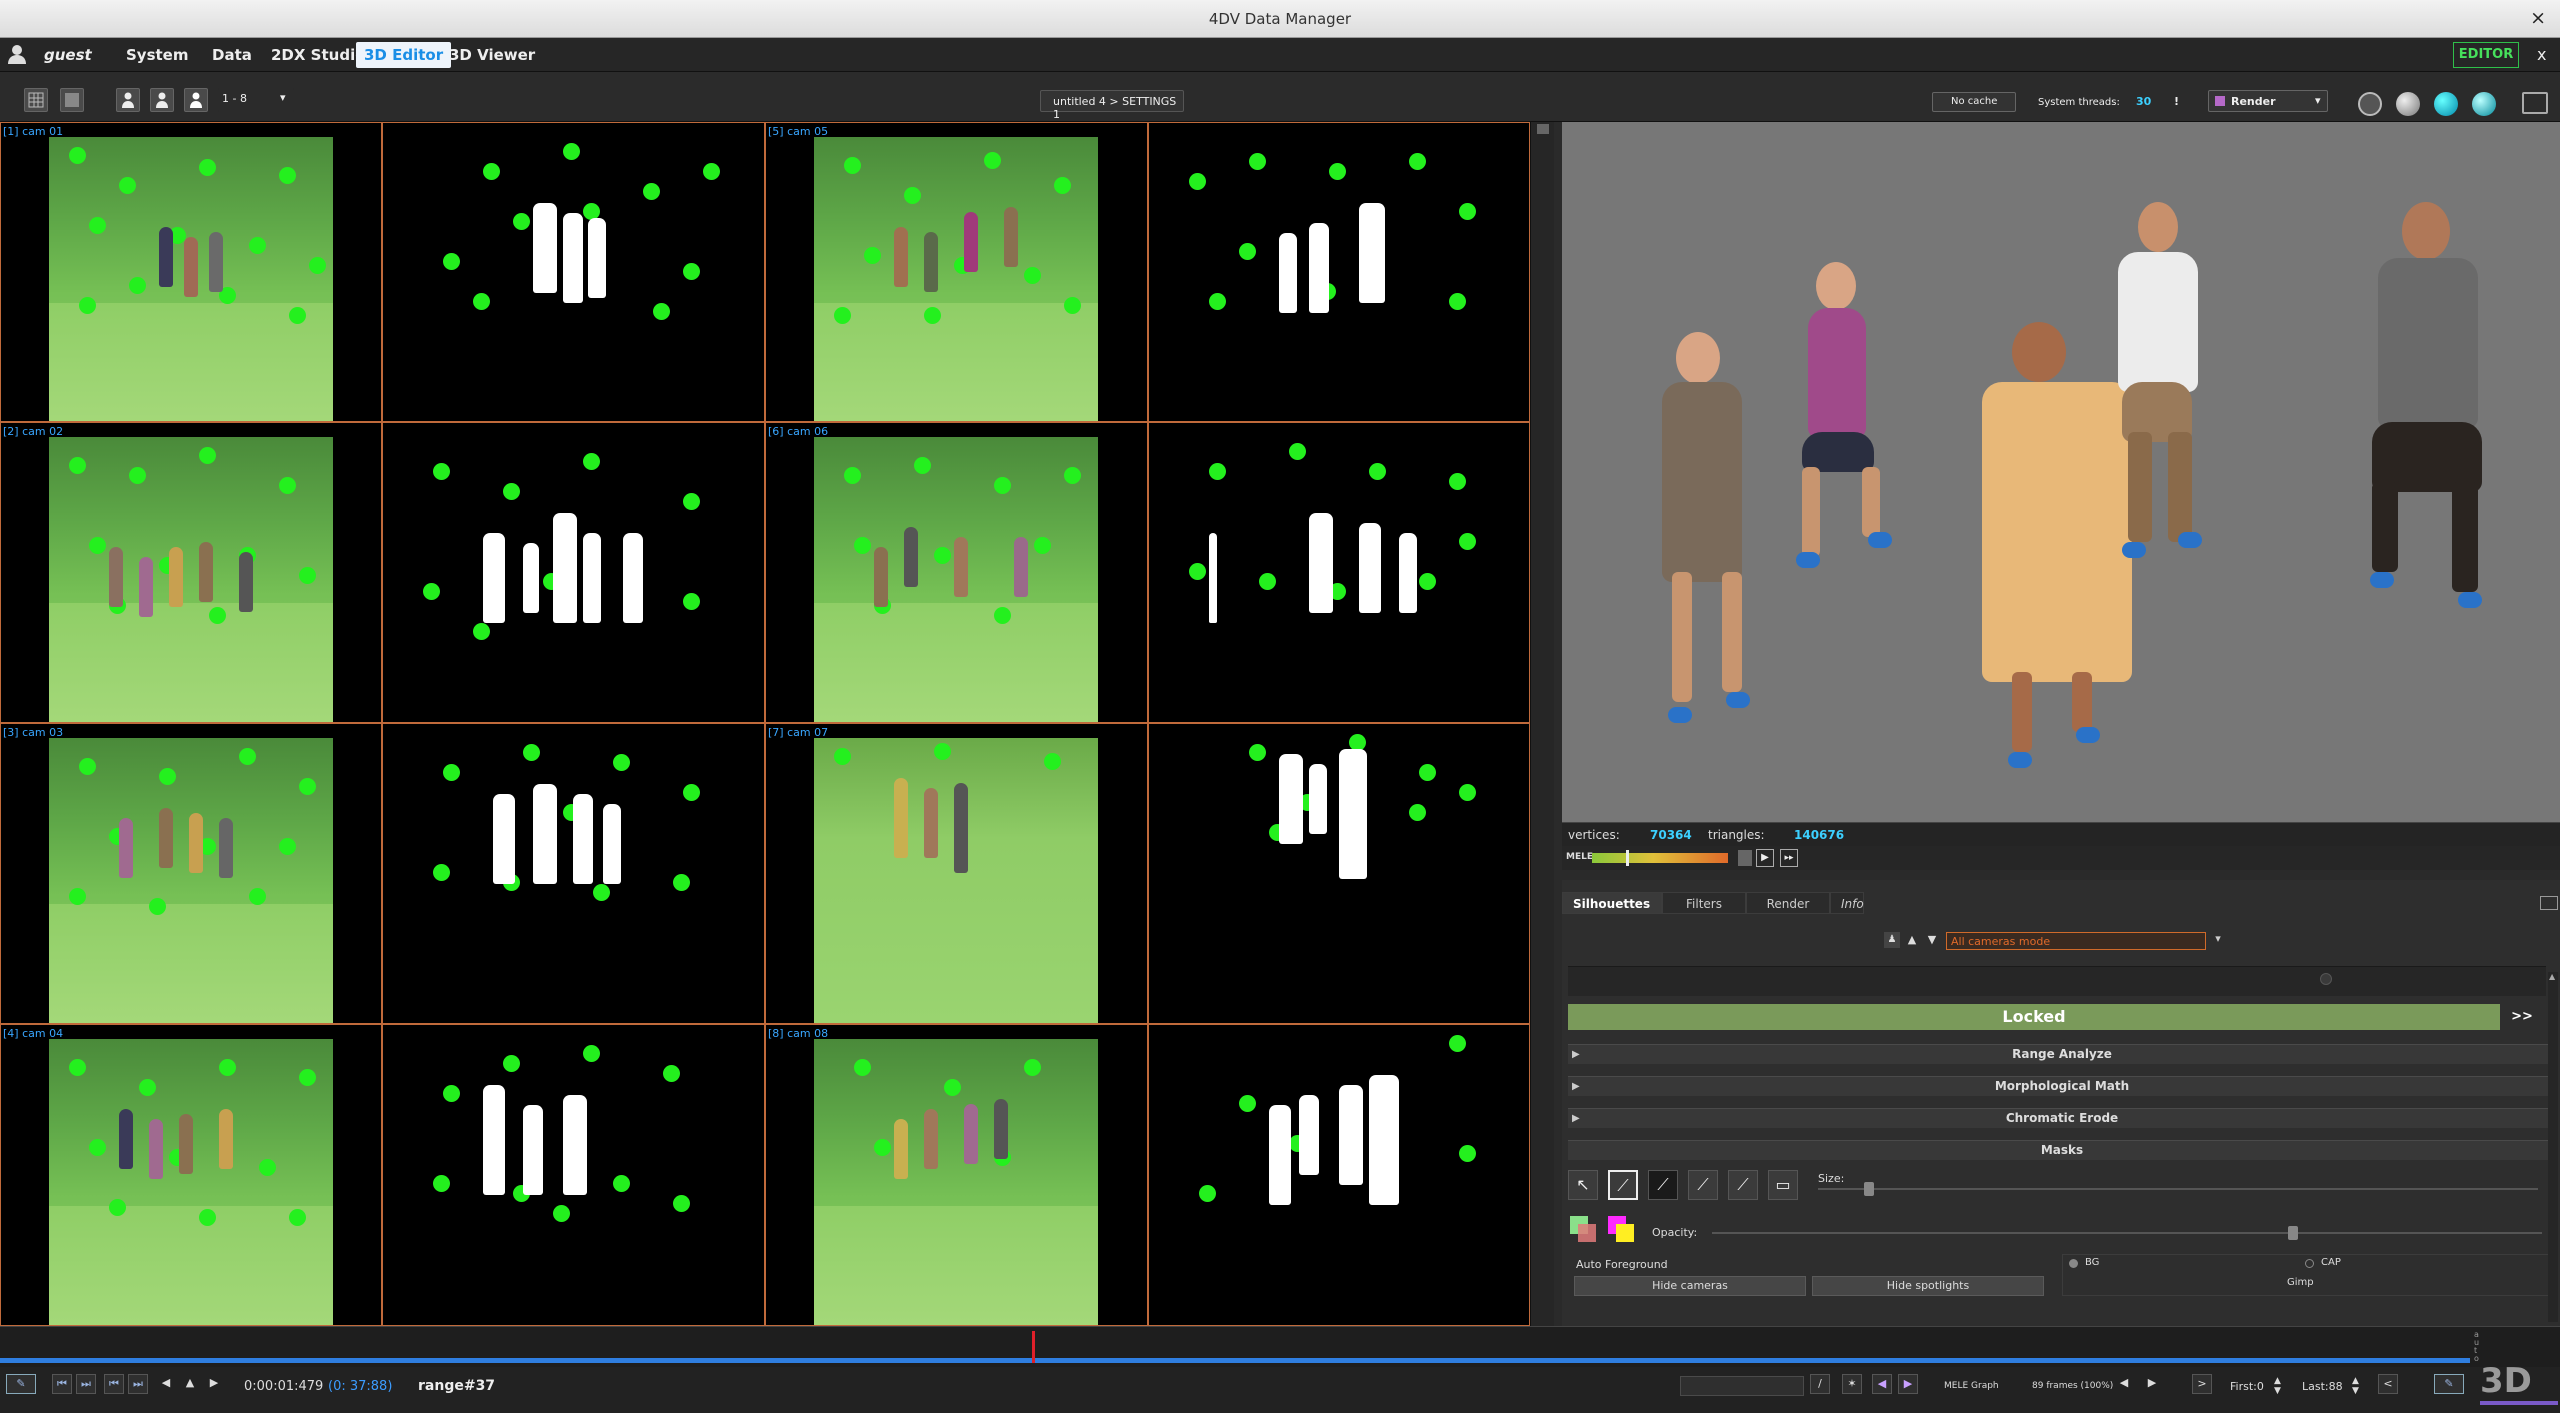 This screenshot has height=1413, width=2560. I want to click on last-frame-label: Last:88, so click(2322, 1386).